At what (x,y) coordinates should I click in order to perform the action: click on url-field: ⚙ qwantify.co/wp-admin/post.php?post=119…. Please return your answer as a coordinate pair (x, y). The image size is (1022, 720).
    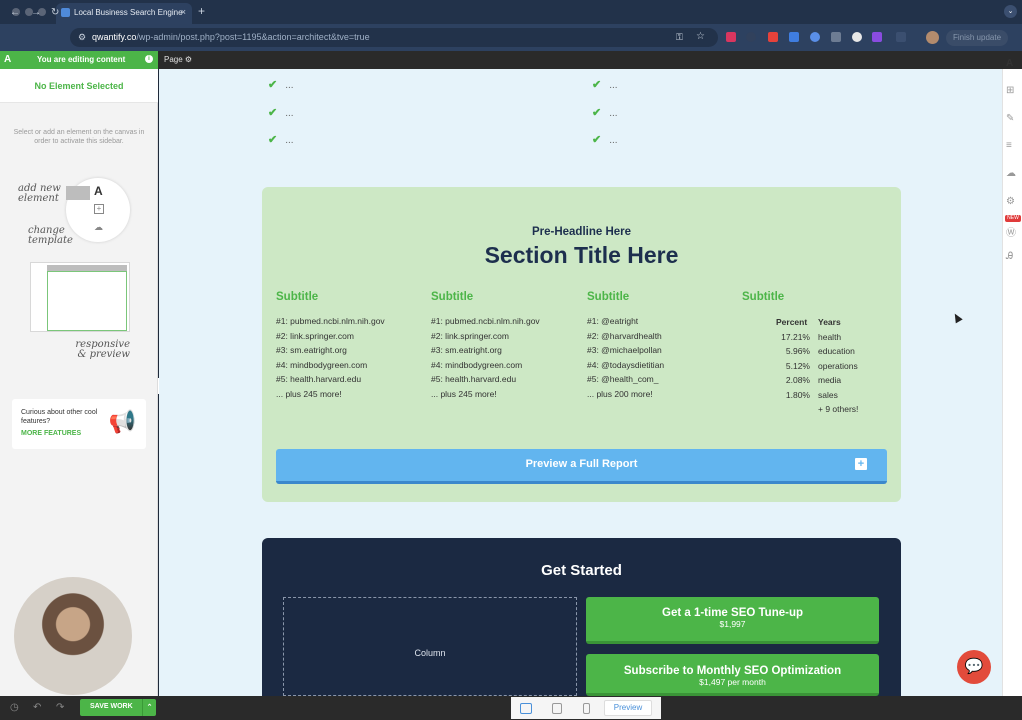
    Looking at the image, I should click on (394, 37).